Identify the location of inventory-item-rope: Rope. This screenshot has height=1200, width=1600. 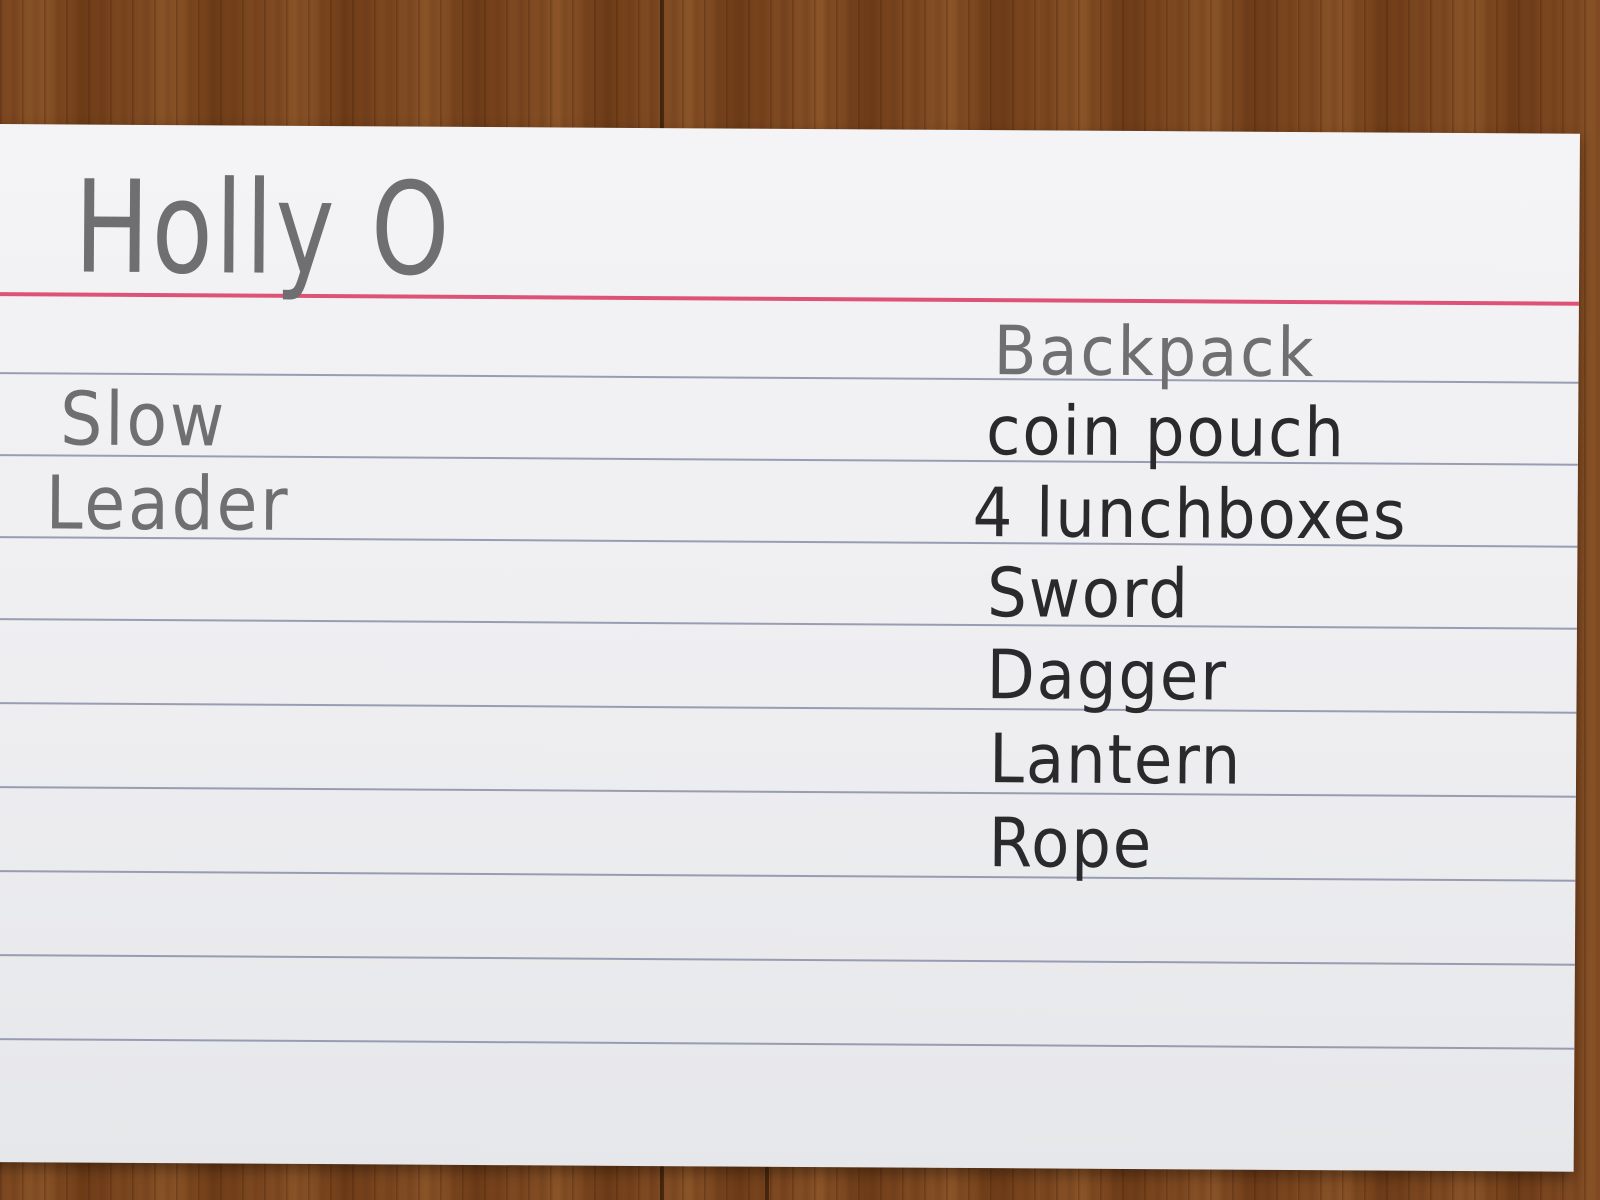
(1071, 844).